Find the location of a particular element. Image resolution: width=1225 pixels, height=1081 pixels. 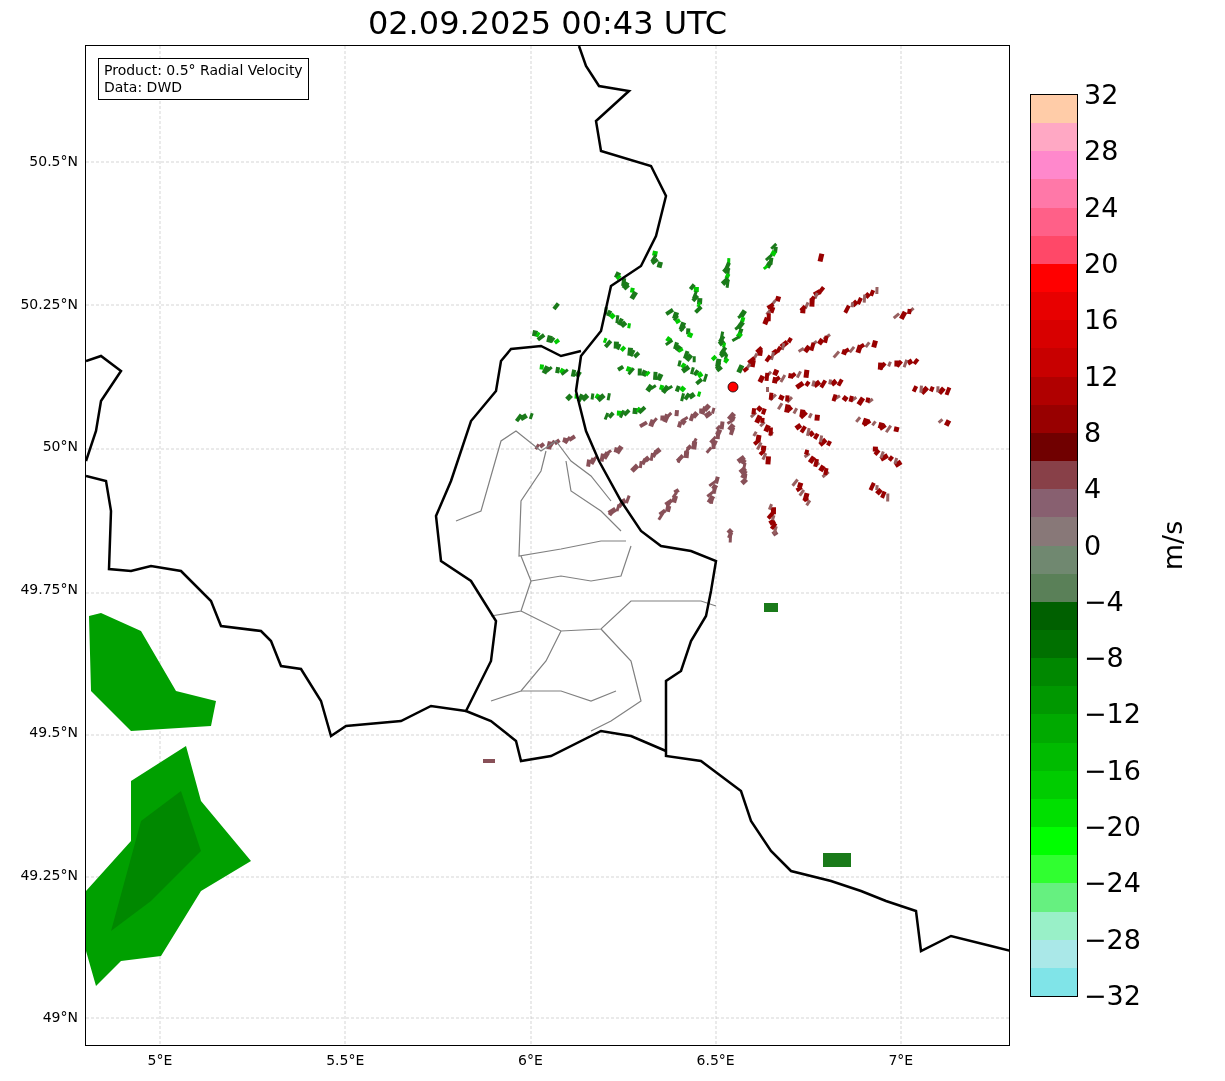

longitude-label: 5°E is located at coordinates (160, 1060).